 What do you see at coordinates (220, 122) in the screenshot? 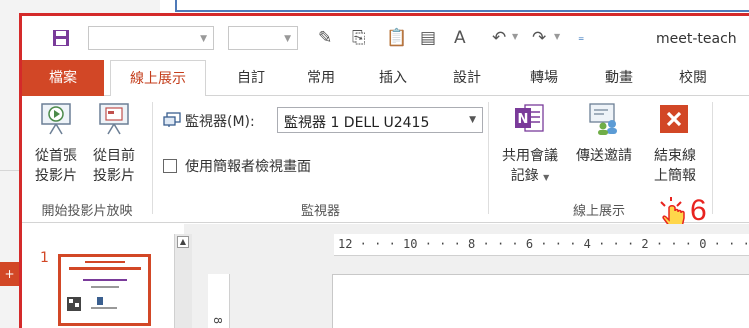
I see `monitor-label: 監視器(M):` at bounding box center [220, 122].